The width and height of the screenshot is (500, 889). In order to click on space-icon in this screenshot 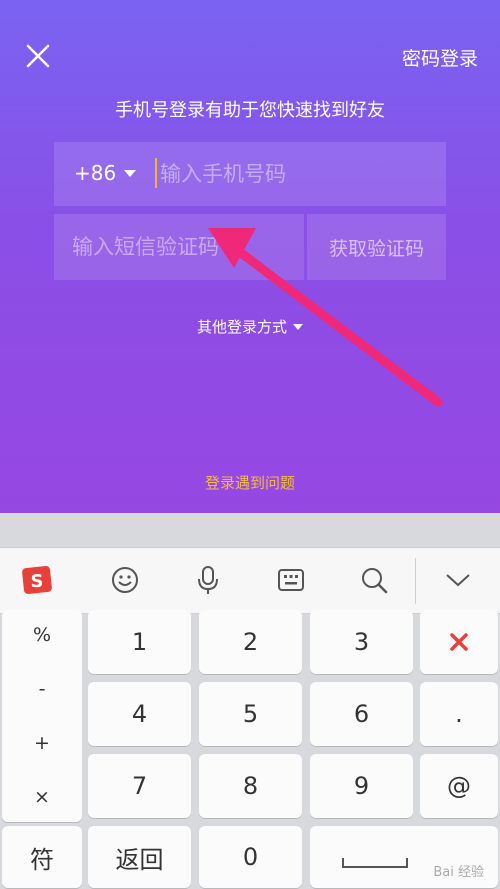, I will do `click(375, 863)`.